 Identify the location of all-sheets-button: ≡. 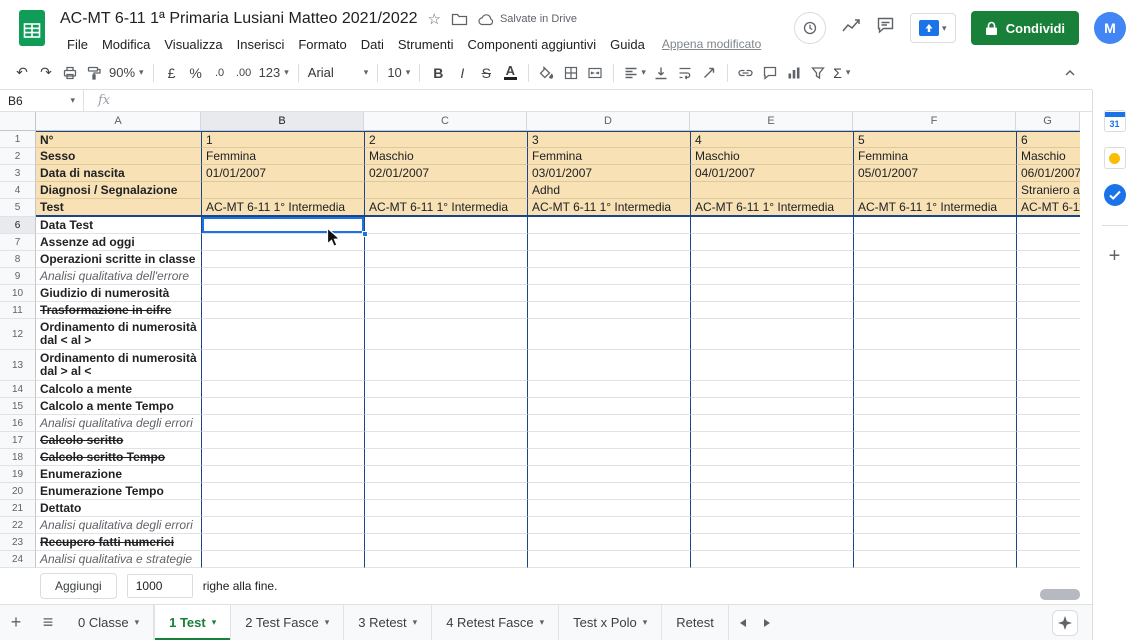
(48, 622).